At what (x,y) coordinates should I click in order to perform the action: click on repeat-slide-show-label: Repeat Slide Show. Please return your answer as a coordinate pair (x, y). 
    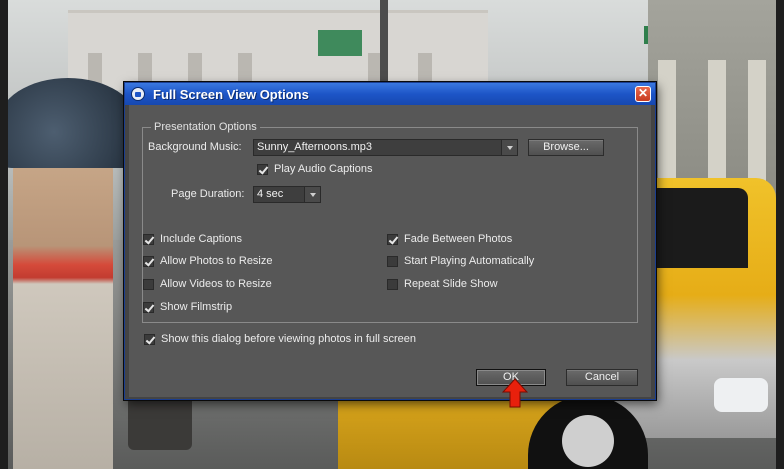
    Looking at the image, I should click on (451, 284).